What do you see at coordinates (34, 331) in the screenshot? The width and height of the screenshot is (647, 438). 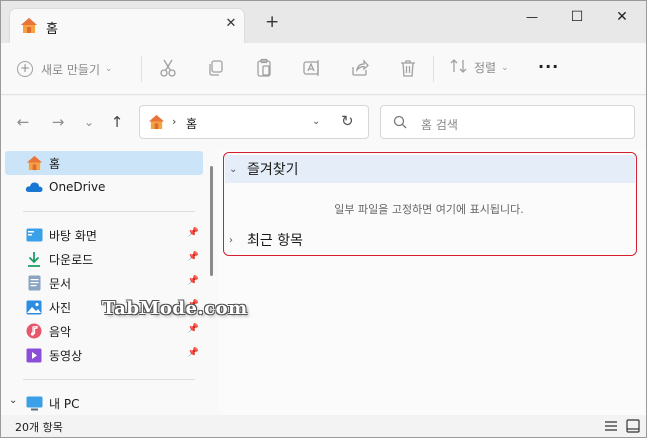 I see `music-icon` at bounding box center [34, 331].